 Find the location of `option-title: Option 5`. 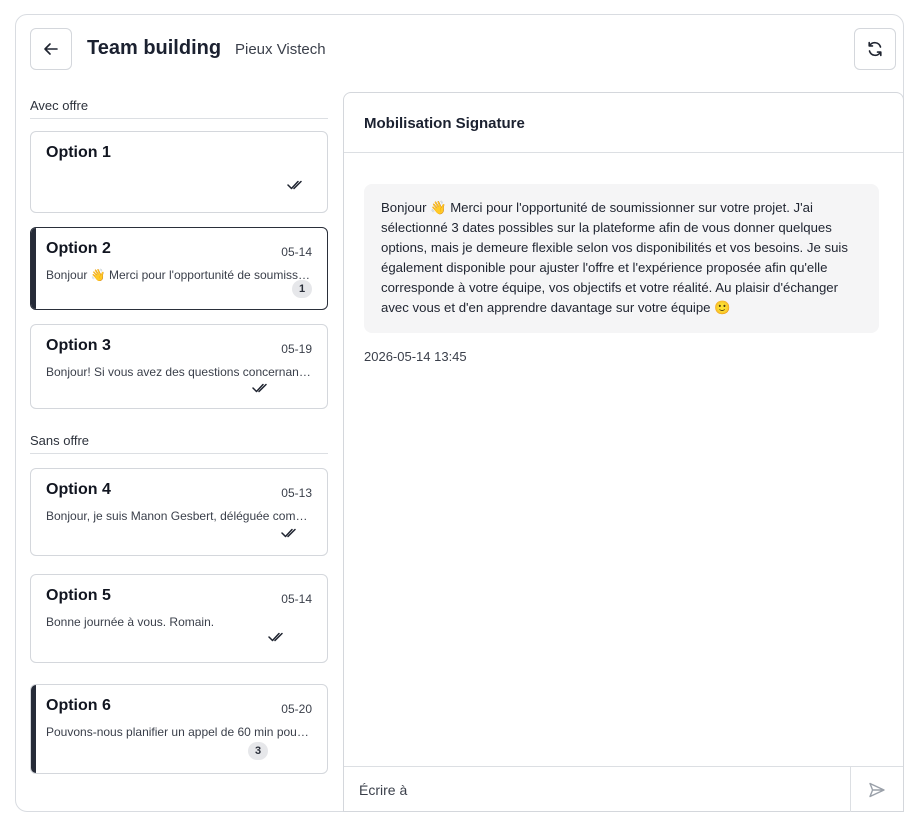

option-title: Option 5 is located at coordinates (78, 595).